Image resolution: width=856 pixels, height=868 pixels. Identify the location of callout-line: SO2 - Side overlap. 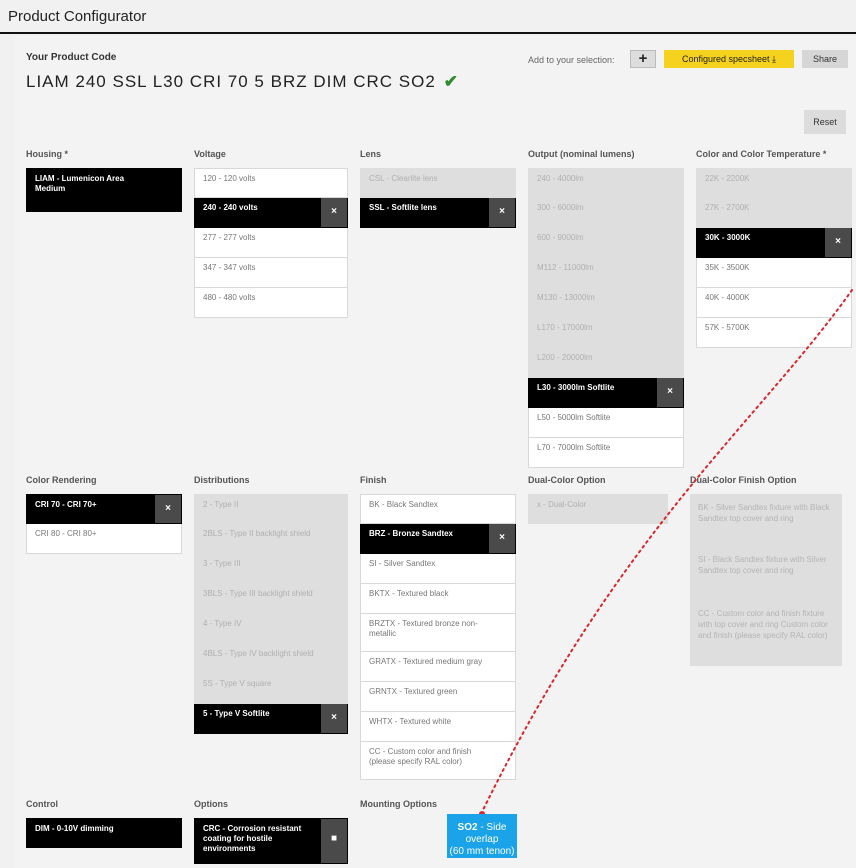
(482, 834).